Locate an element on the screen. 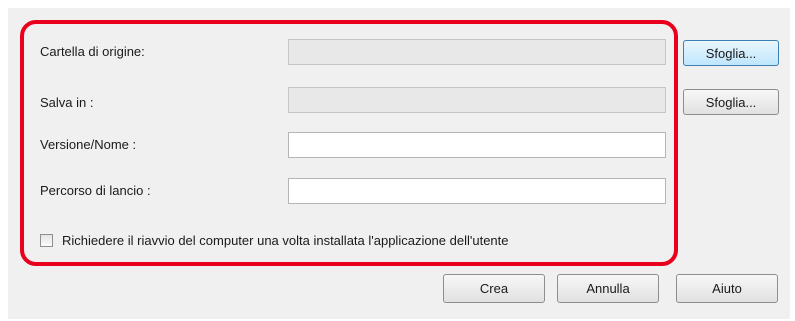 The width and height of the screenshot is (795, 321). launch-path-field is located at coordinates (477, 191).